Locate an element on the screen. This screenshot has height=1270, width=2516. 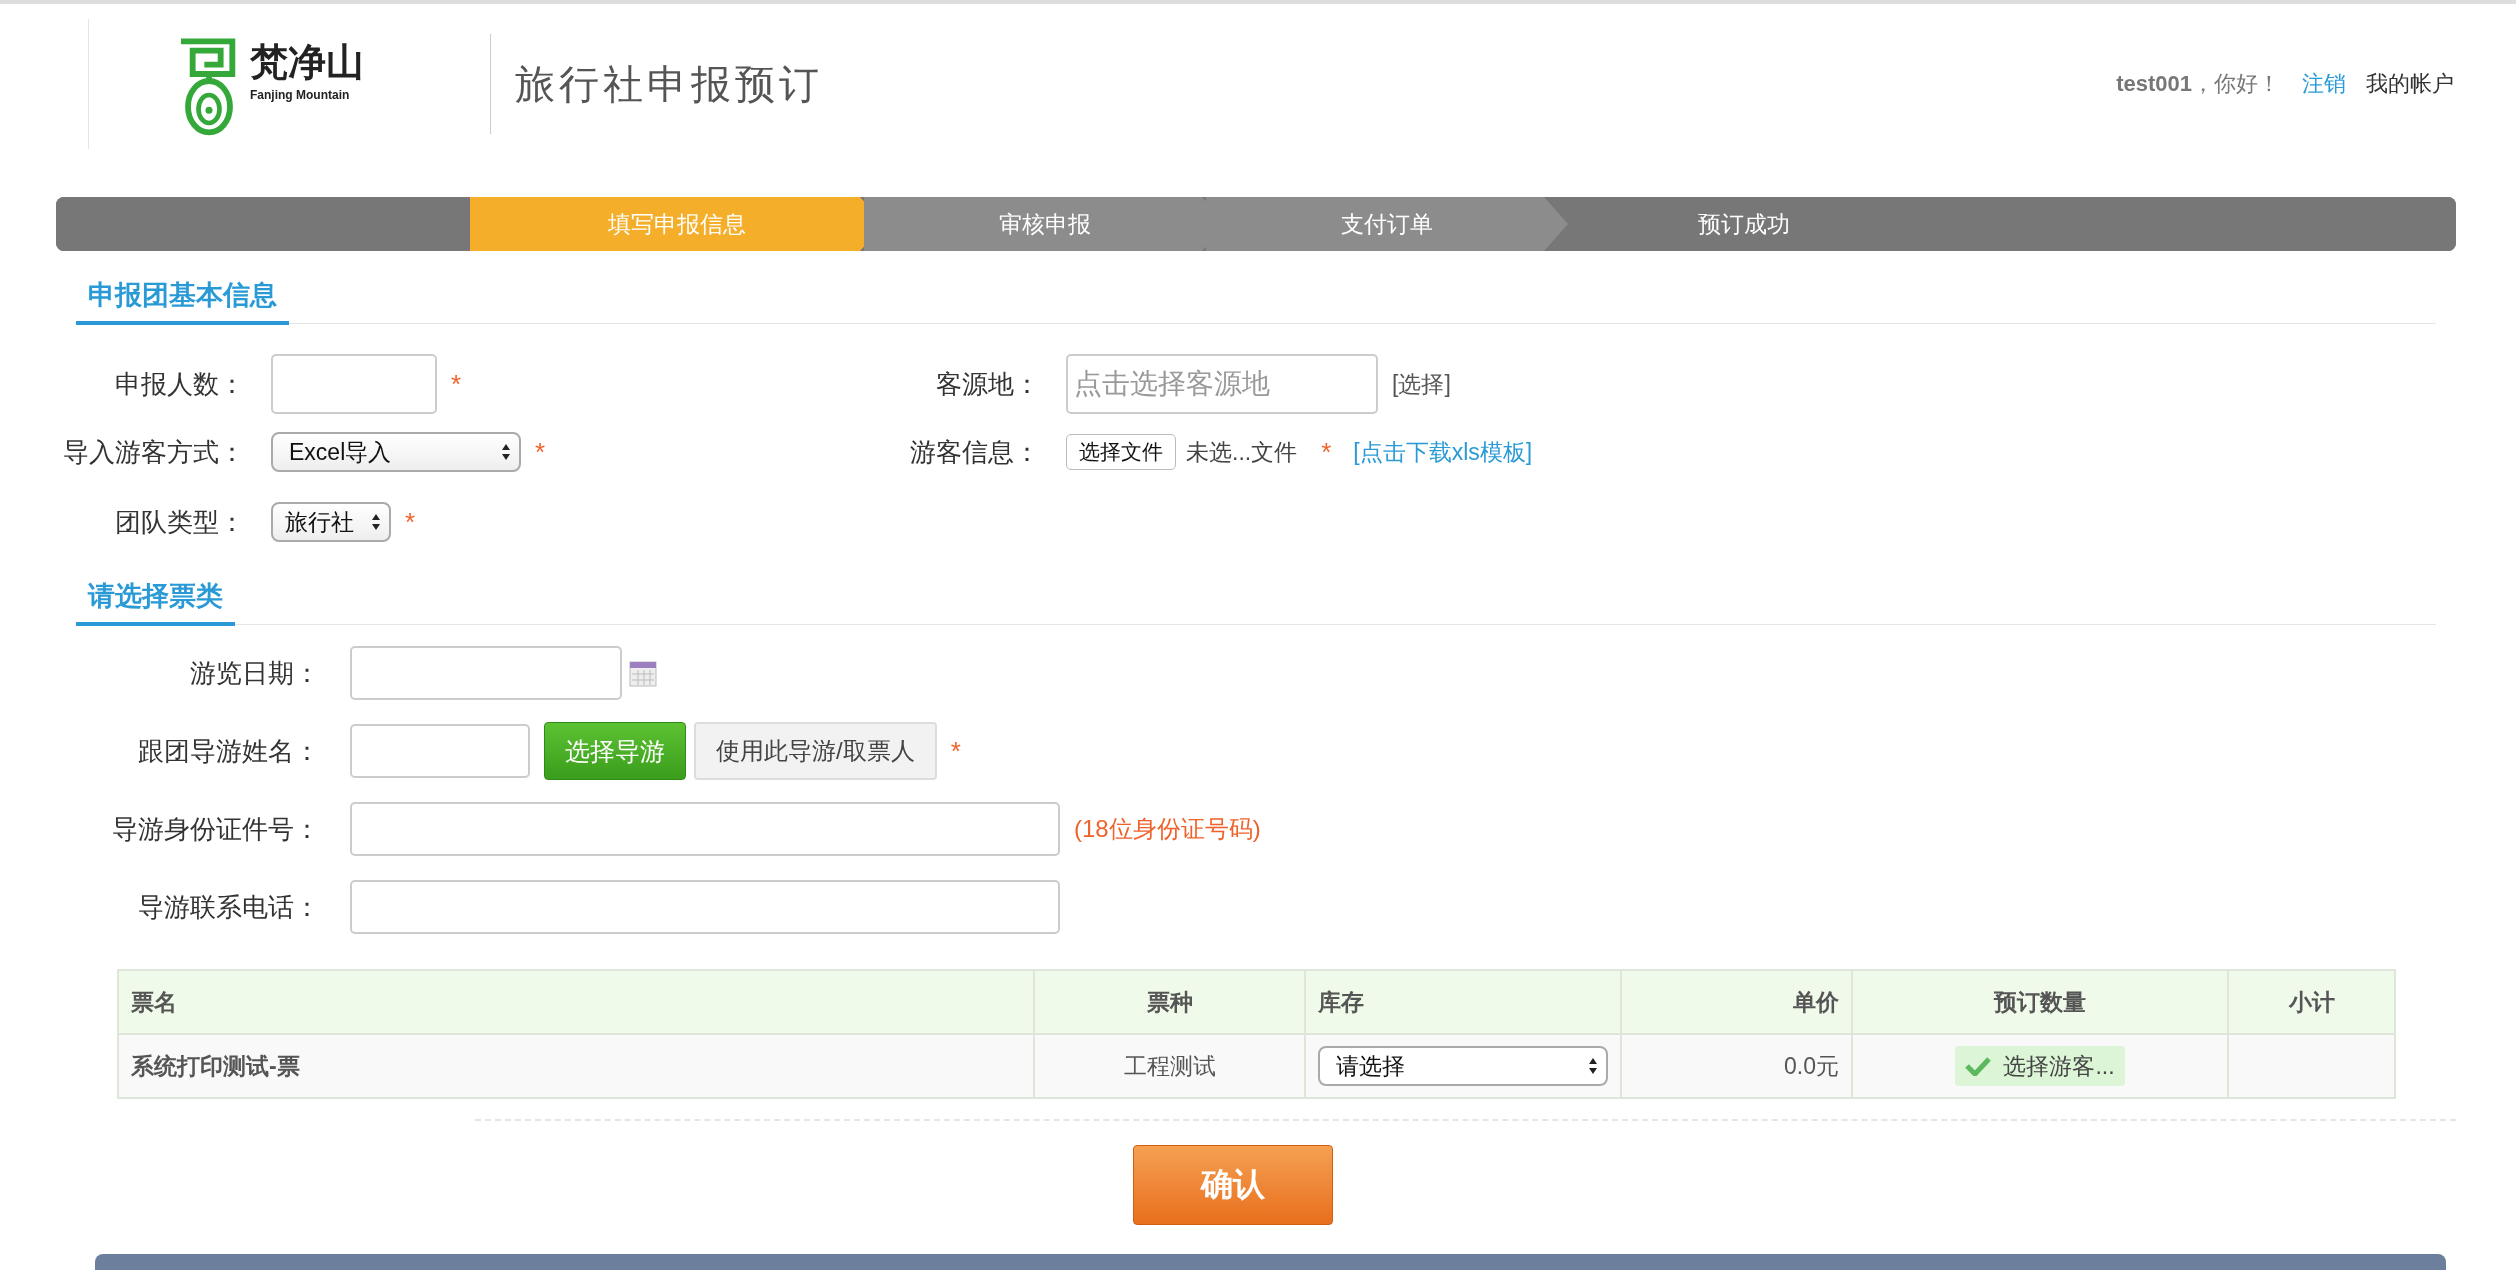
field-label: 导游身份证件号： is located at coordinates (215, 829).